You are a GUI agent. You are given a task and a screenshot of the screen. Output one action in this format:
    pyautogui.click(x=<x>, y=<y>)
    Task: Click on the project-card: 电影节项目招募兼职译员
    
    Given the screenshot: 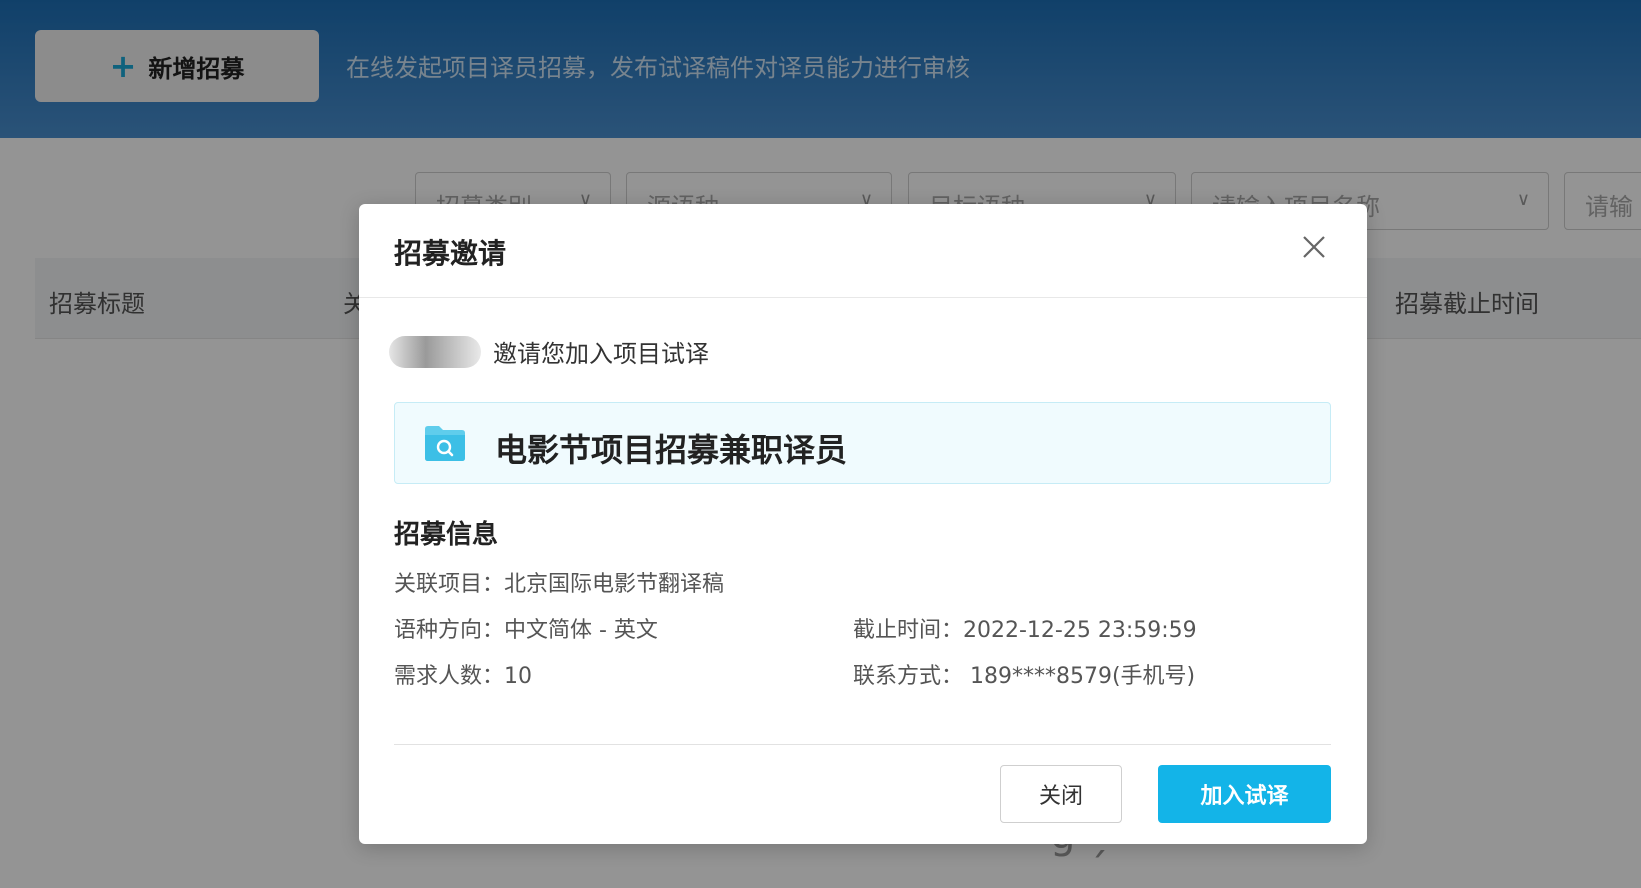 What is the action you would take?
    pyautogui.click(x=862, y=443)
    